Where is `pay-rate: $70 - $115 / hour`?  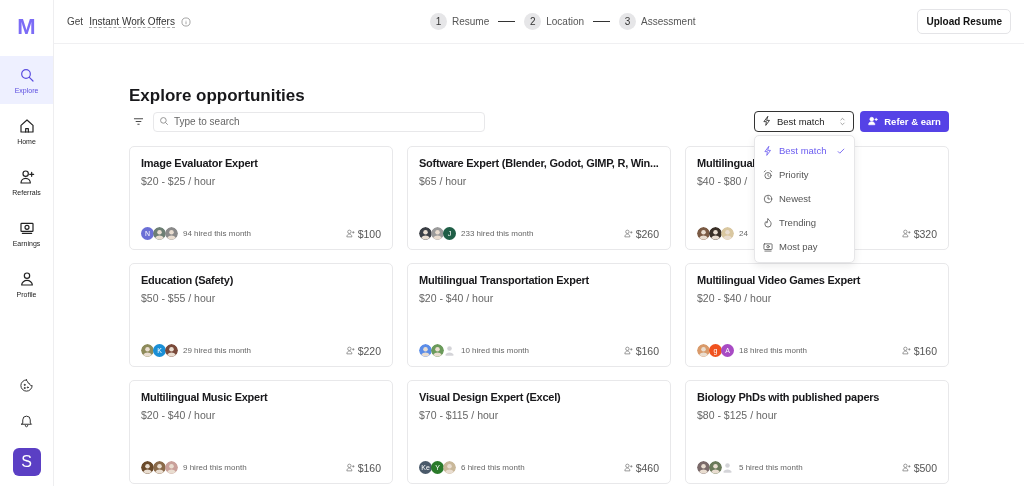
pay-rate: $70 - $115 / hour is located at coordinates (459, 415).